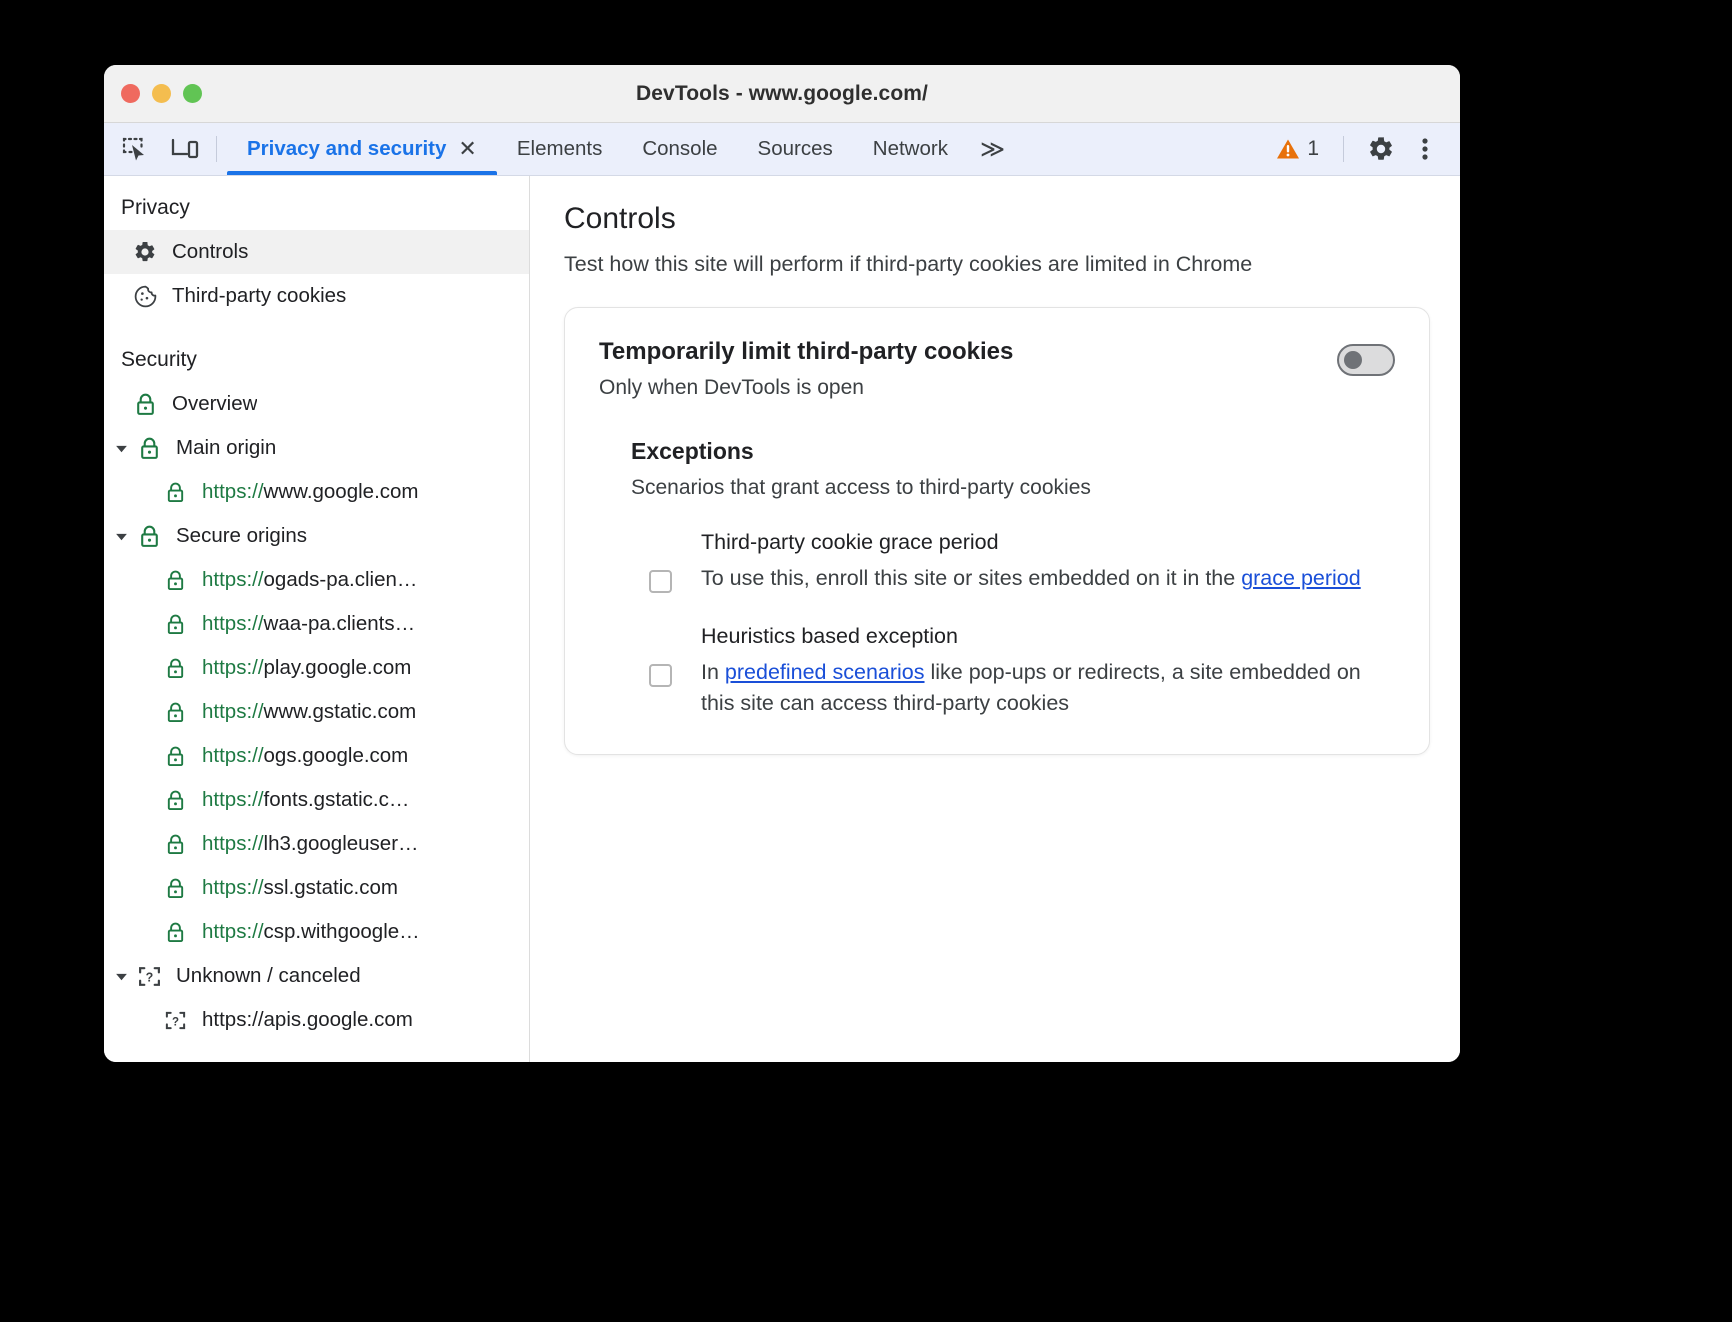 Image resolution: width=1732 pixels, height=1322 pixels. I want to click on sidebar-item-origin: ? https://apis.google.com, so click(316, 1020).